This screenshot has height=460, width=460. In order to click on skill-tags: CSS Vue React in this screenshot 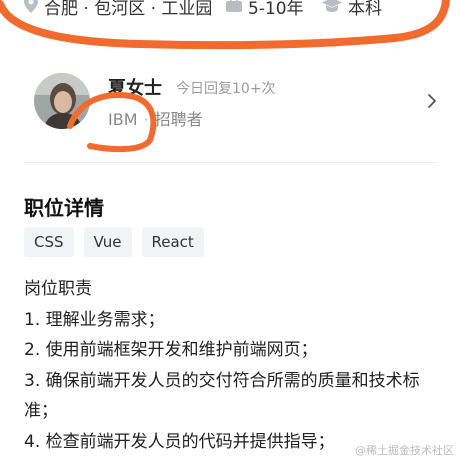, I will do `click(114, 242)`.